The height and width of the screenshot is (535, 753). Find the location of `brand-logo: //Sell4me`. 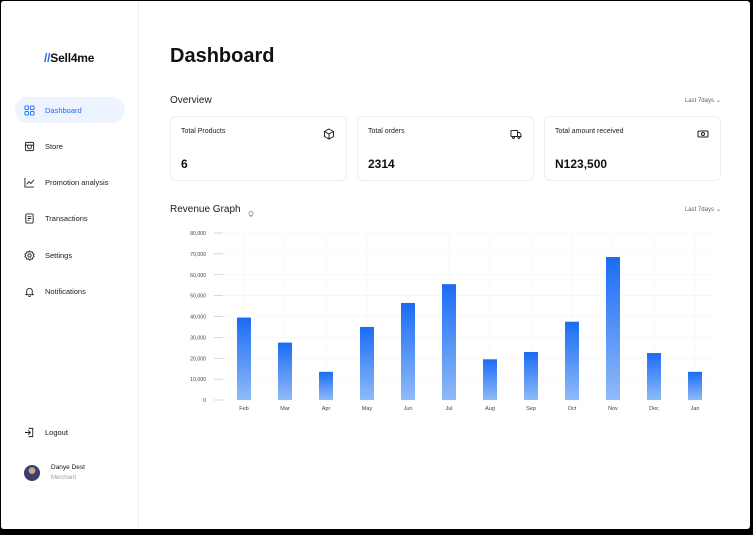

brand-logo: //Sell4me is located at coordinates (69, 58).